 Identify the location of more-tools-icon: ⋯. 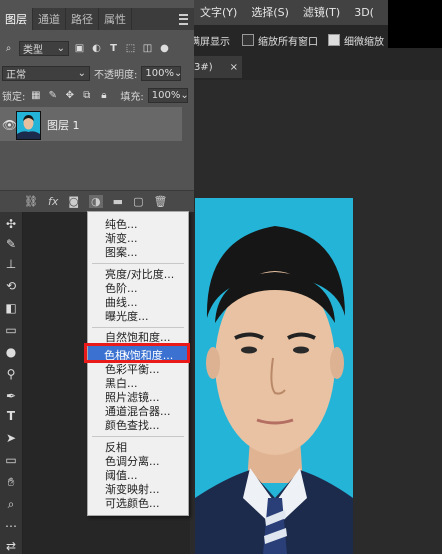
(11, 526).